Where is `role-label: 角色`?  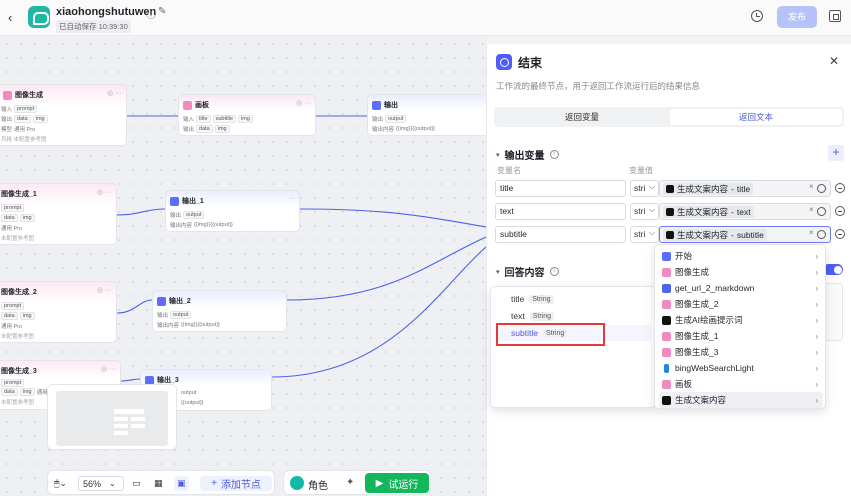
role-label: 角色 is located at coordinates (318, 484).